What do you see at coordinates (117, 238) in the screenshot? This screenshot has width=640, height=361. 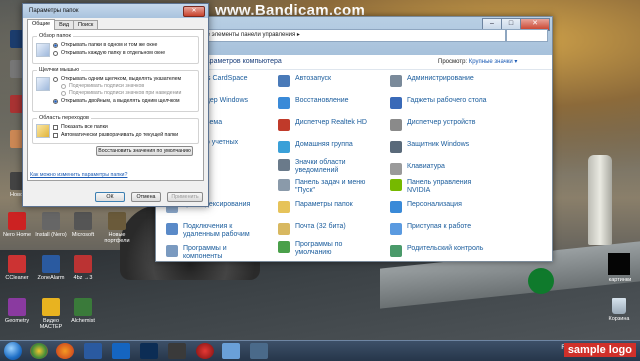 I see `desktop-icon-label: Новые портфели` at bounding box center [117, 238].